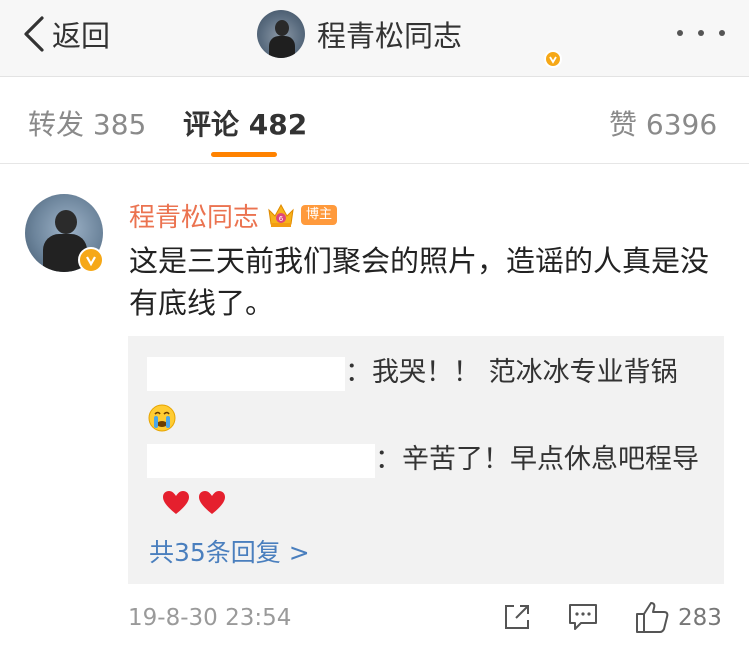 This screenshot has height=647, width=749. I want to click on tab-reposts: 转发 385, so click(87, 123).